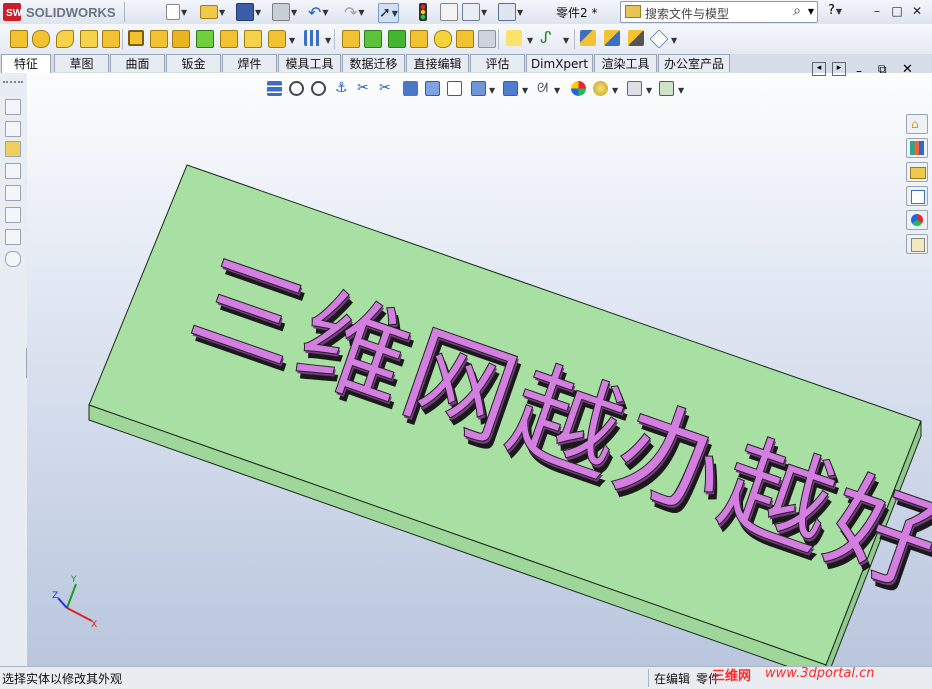 The width and height of the screenshot is (932, 689). Describe the element at coordinates (71, 596) in the screenshot. I see `triad-y-axis` at that location.